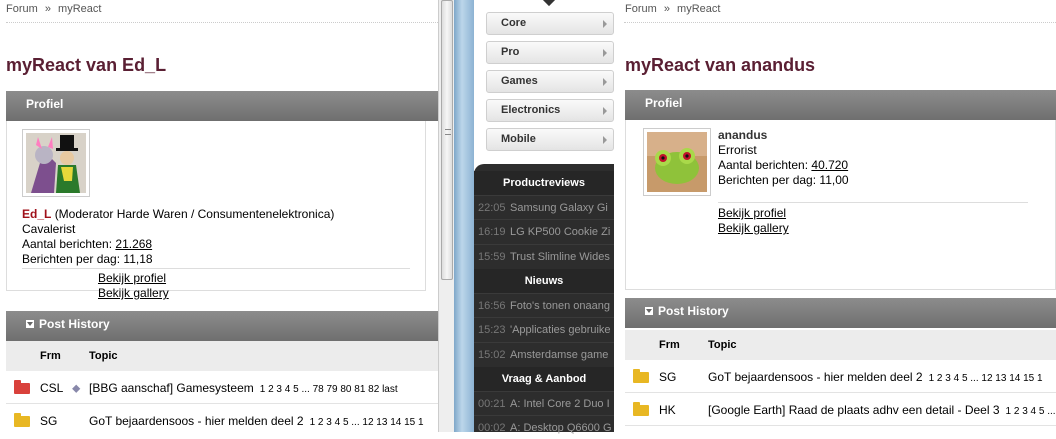 Image resolution: width=1056 pixels, height=439 pixels. I want to click on perday-label: Berichten per dag:, so click(767, 180).